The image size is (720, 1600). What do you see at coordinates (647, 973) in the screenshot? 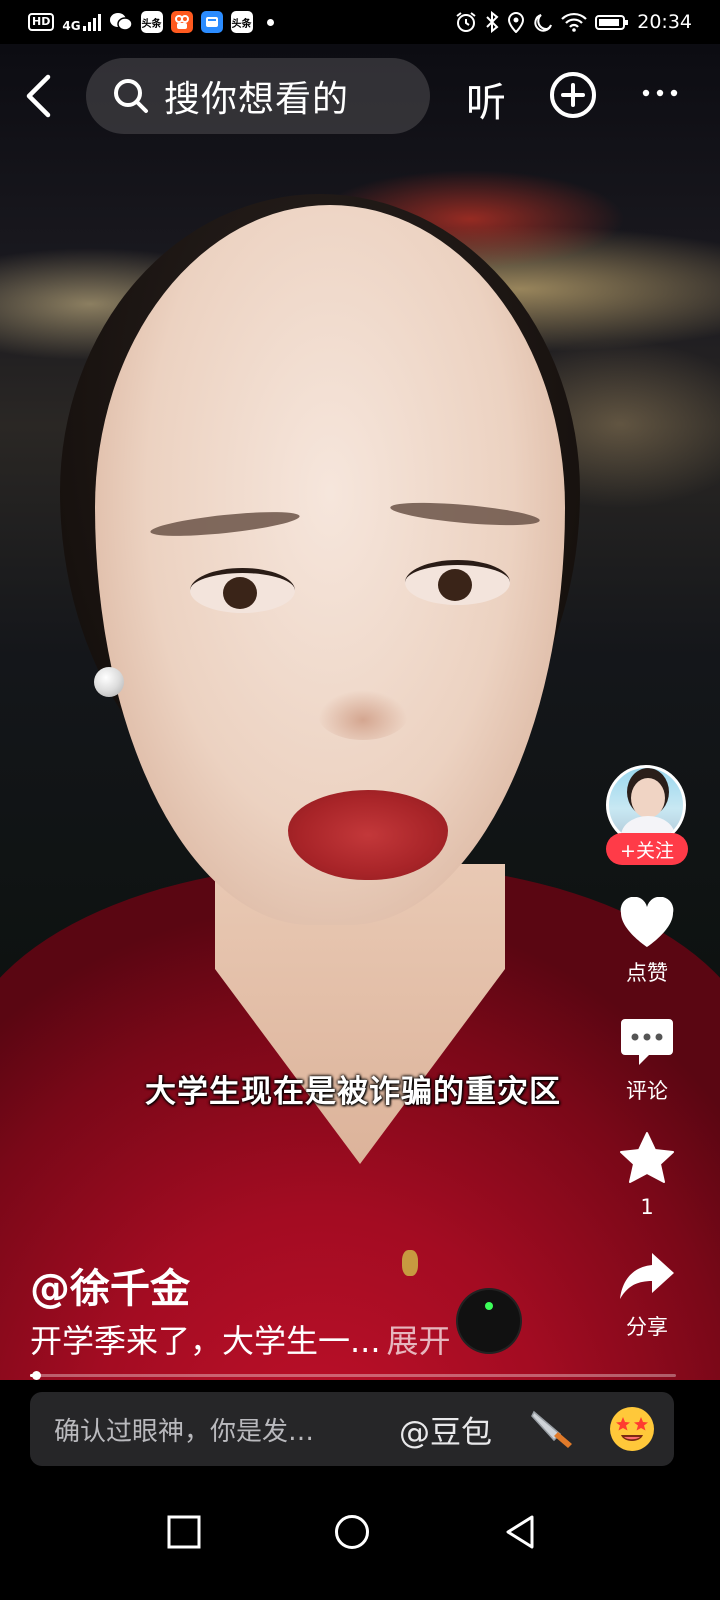
I see `like-label: 点赞` at bounding box center [647, 973].